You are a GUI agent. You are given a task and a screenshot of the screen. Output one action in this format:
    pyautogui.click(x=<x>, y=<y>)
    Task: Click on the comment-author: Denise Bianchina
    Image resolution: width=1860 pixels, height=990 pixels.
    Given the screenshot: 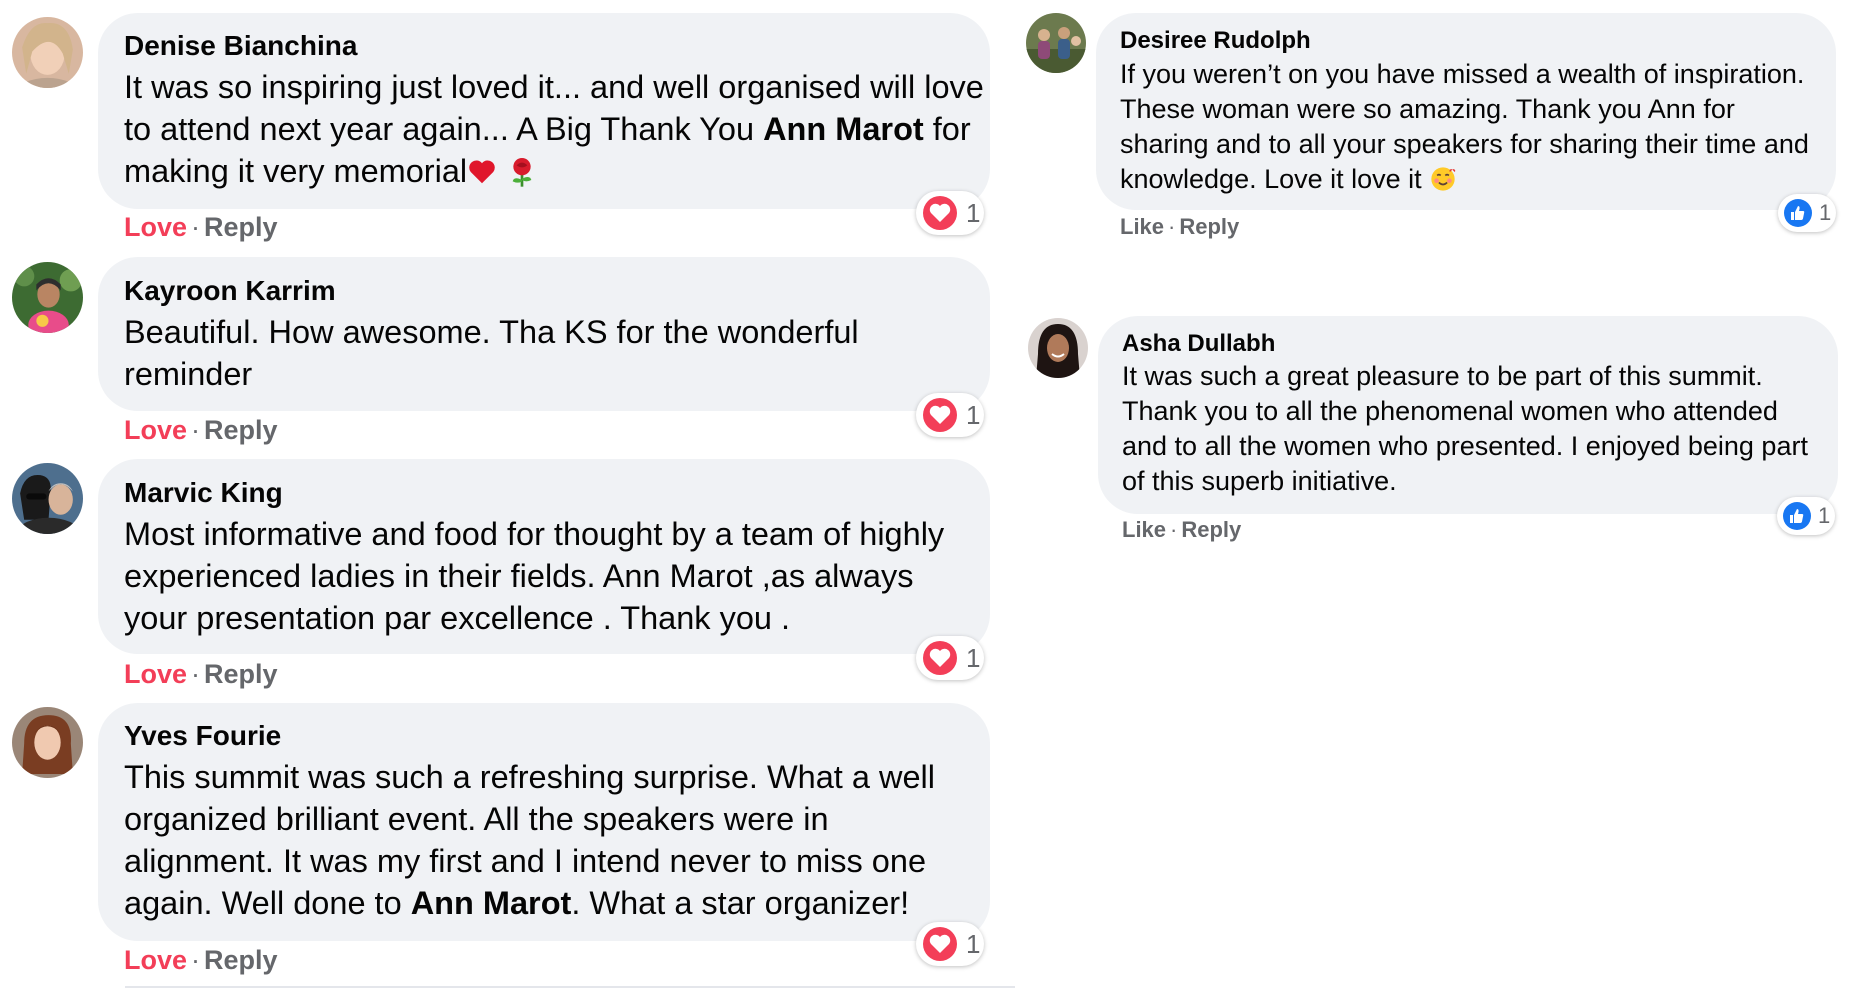 What is the action you would take?
    pyautogui.click(x=240, y=46)
    